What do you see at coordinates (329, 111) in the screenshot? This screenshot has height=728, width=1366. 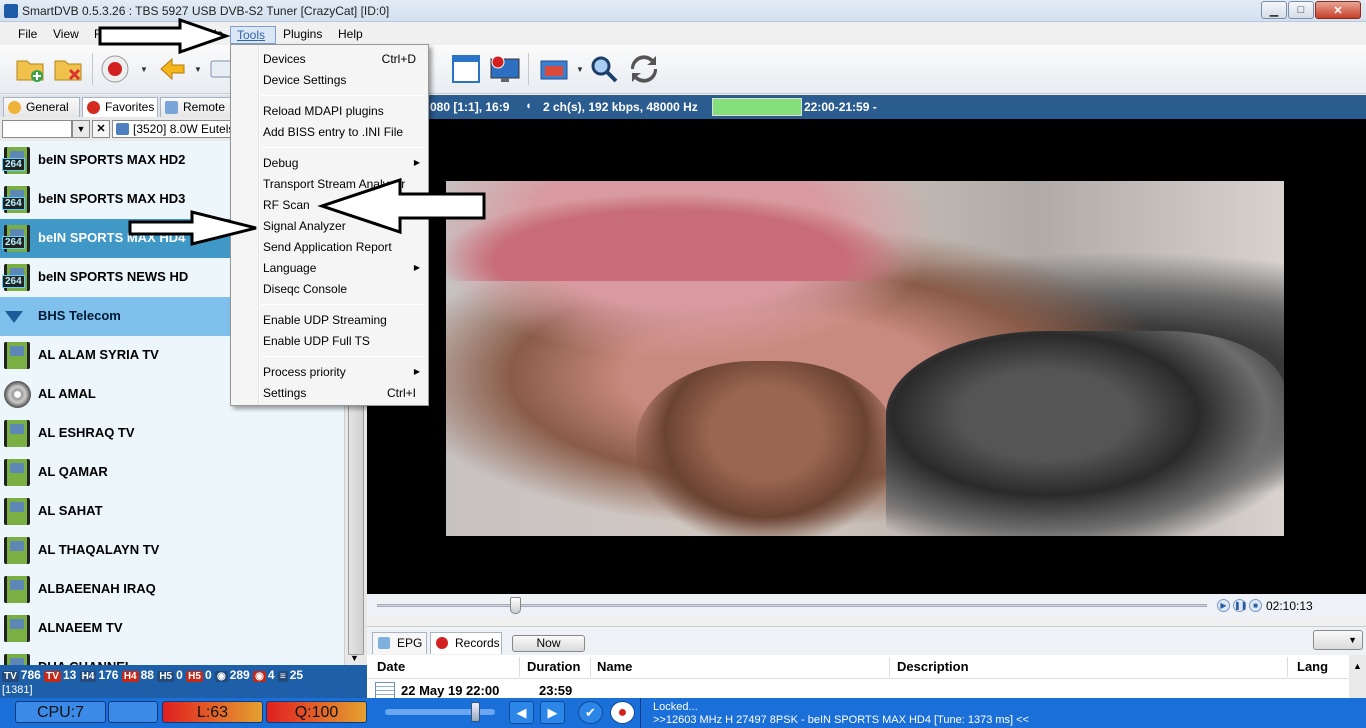 I see `menu-item-reload-mdapi-plugins: Reload MDAPI plugins` at bounding box center [329, 111].